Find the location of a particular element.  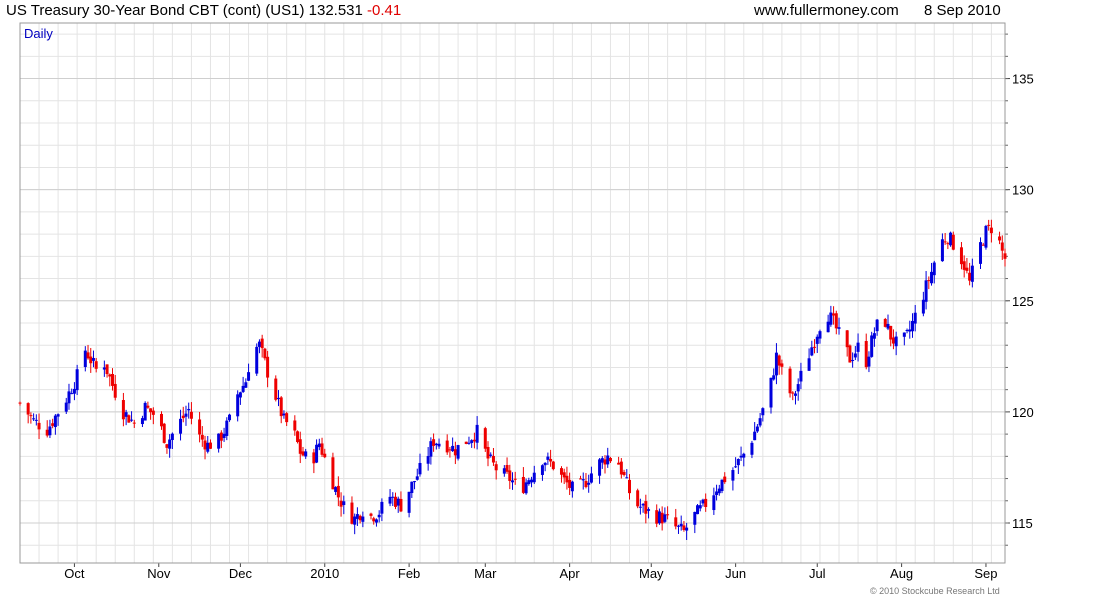

x-tick-label: Dec is located at coordinates (241, 573).